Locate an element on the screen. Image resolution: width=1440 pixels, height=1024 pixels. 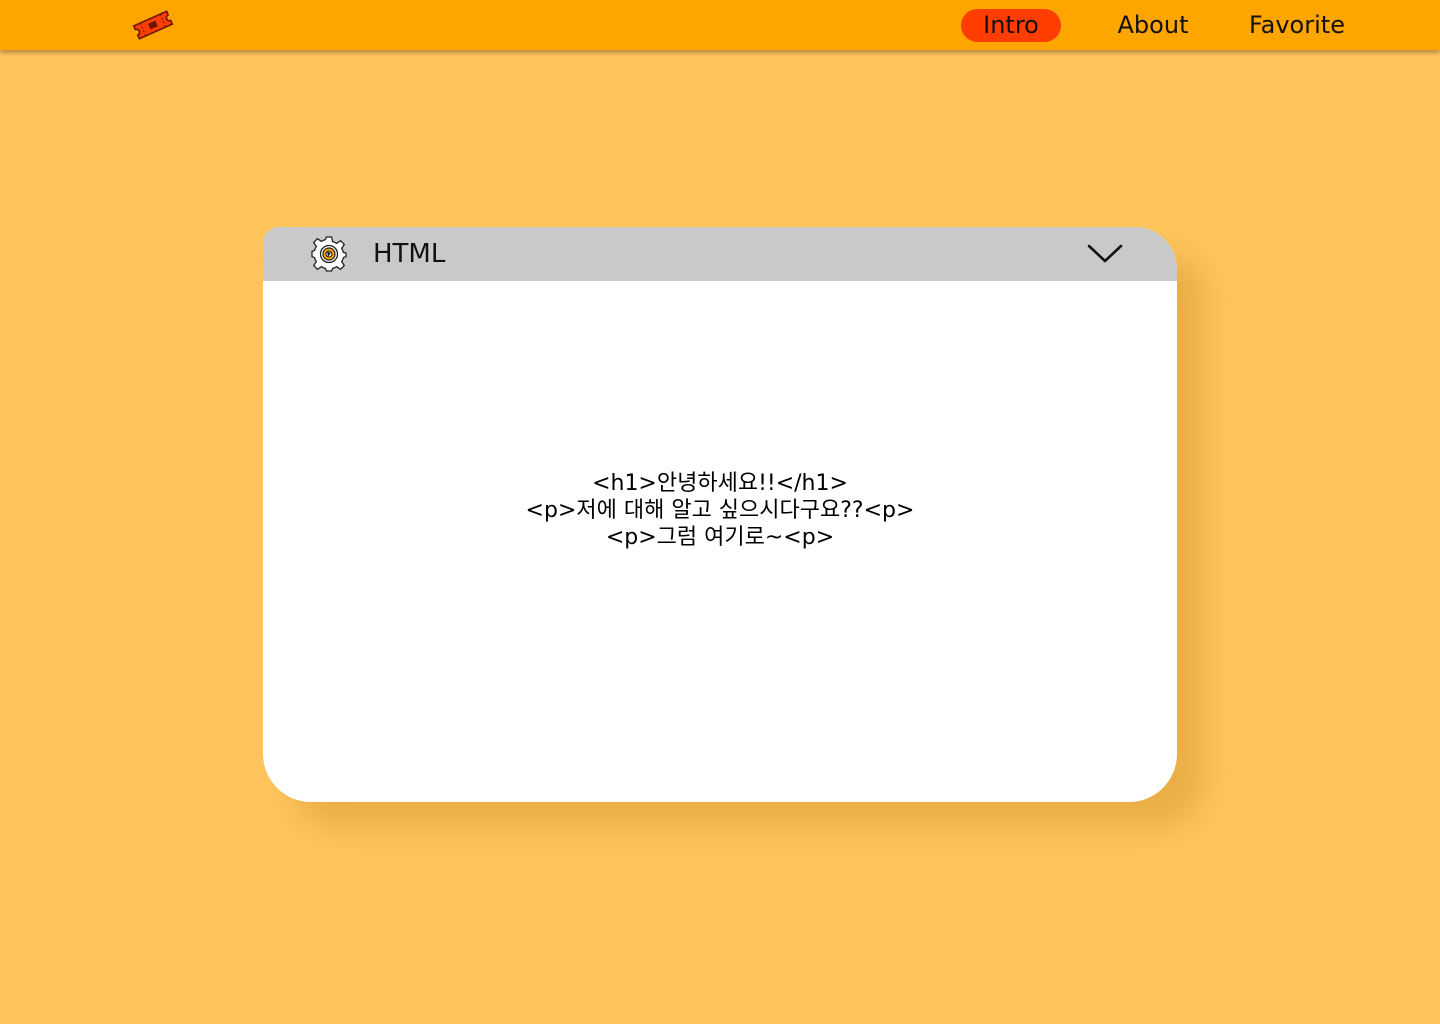
code-line-question: <p>저에 대해 알고 싶으시다구요??<p> is located at coordinates (720, 510).